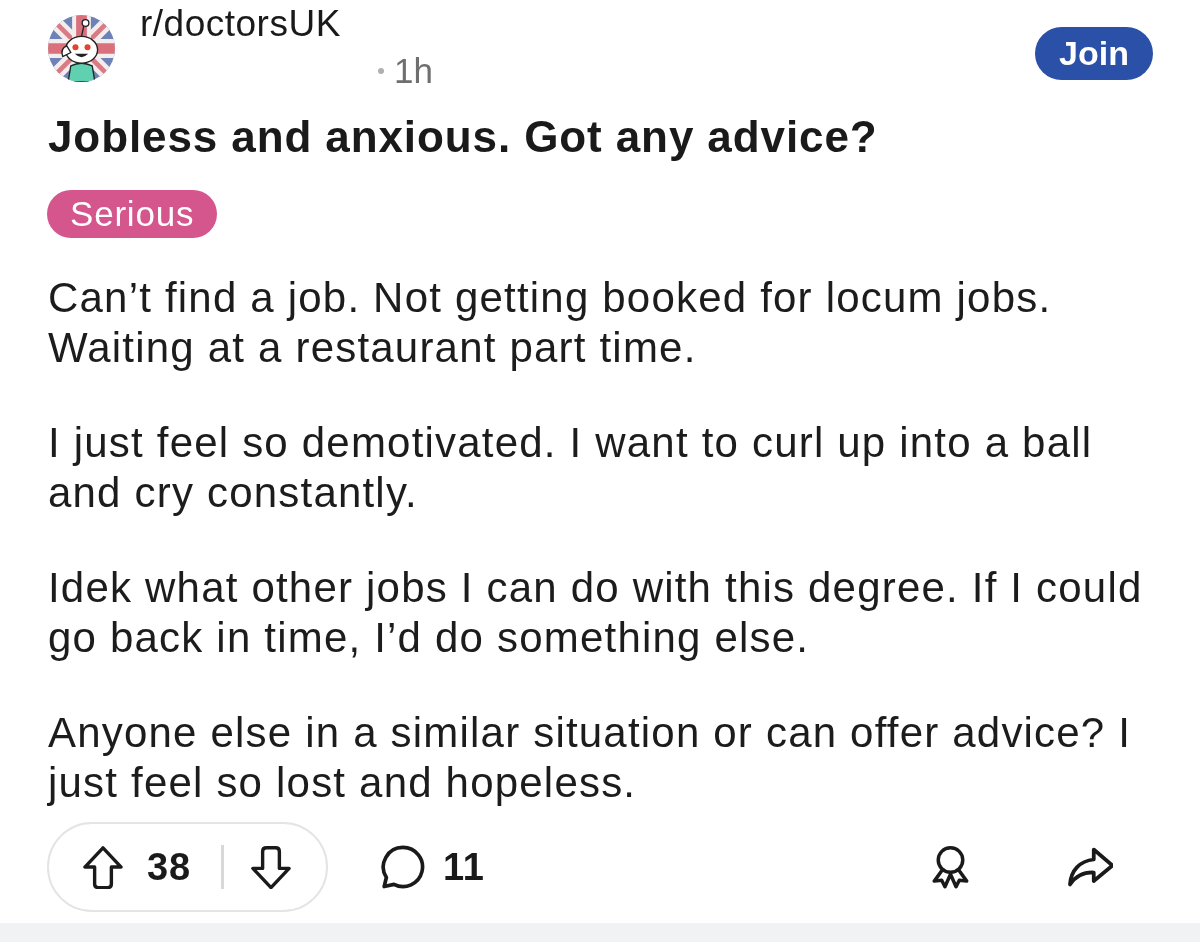  What do you see at coordinates (381, 71) in the screenshot?
I see `separator-dot-icon` at bounding box center [381, 71].